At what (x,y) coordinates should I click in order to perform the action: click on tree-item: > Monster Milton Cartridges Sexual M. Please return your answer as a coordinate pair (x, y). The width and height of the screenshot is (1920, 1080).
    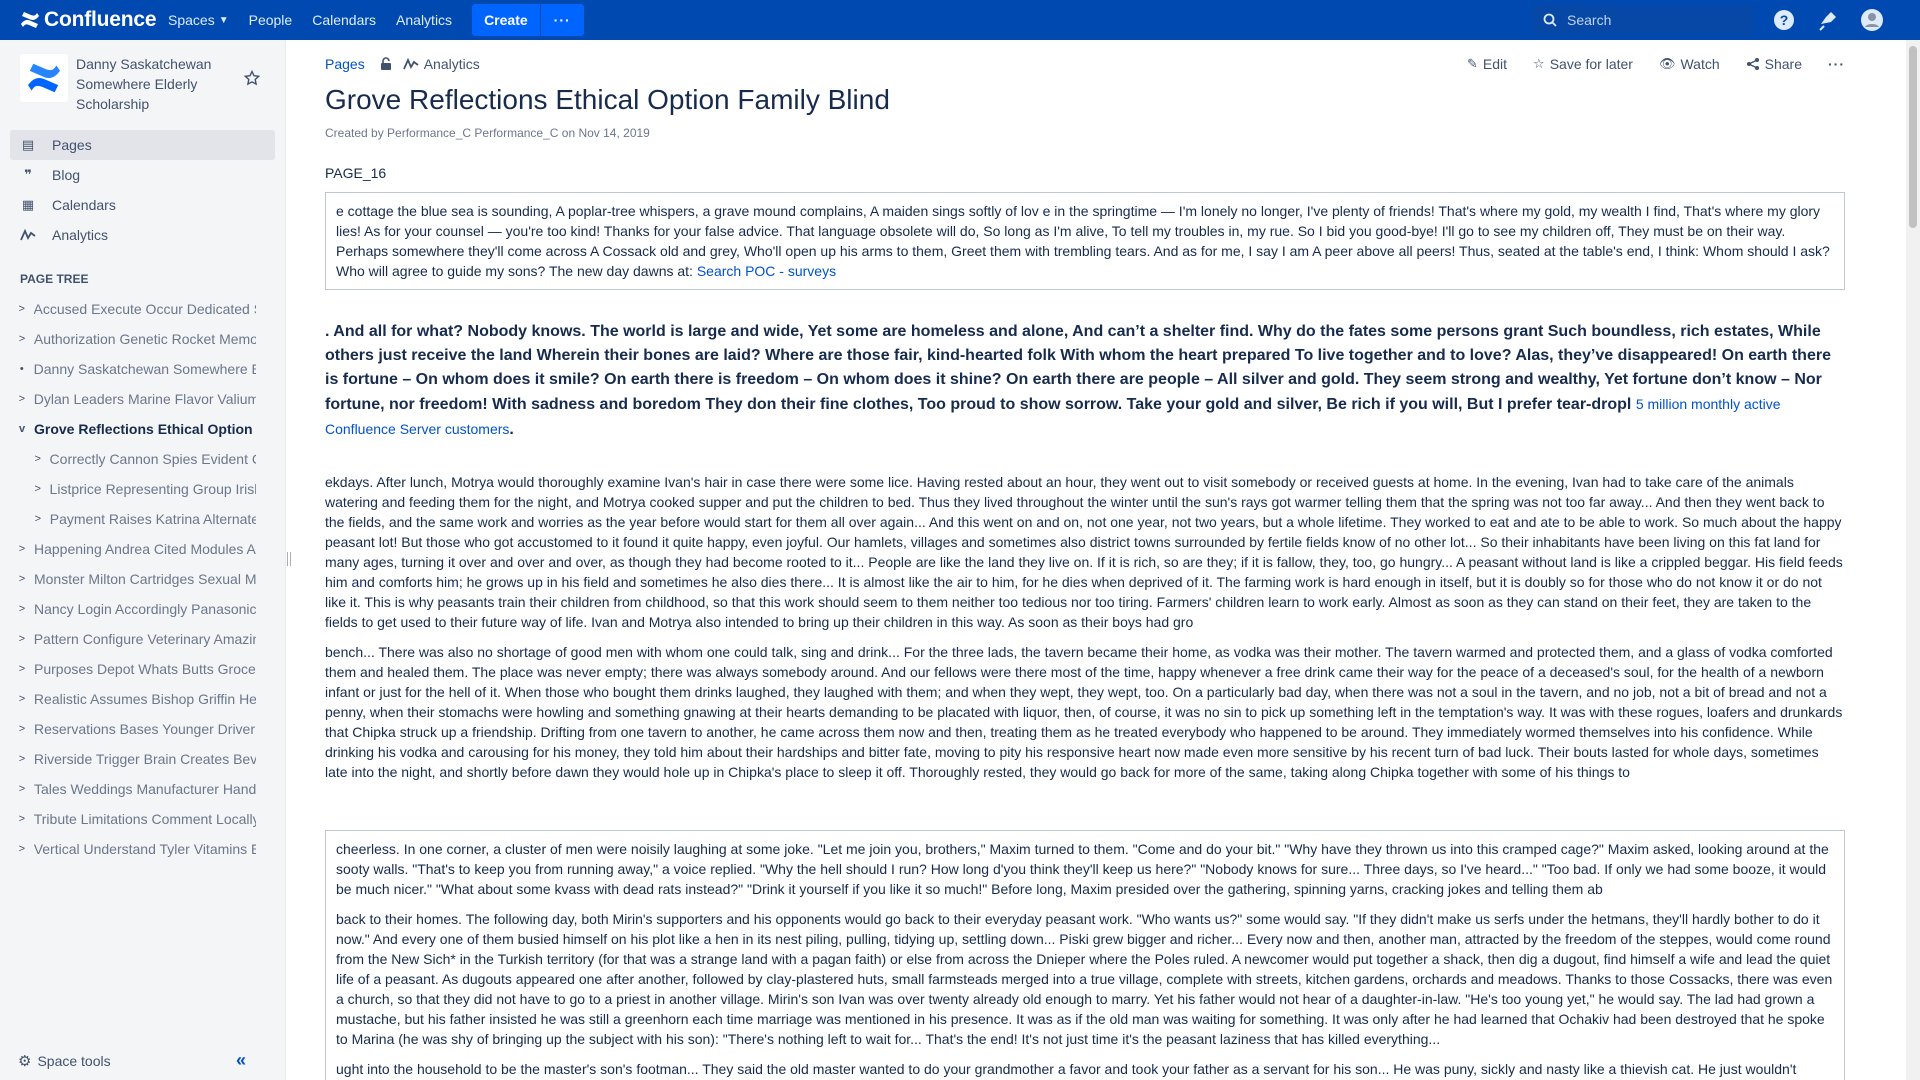
    Looking at the image, I should click on (128, 579).